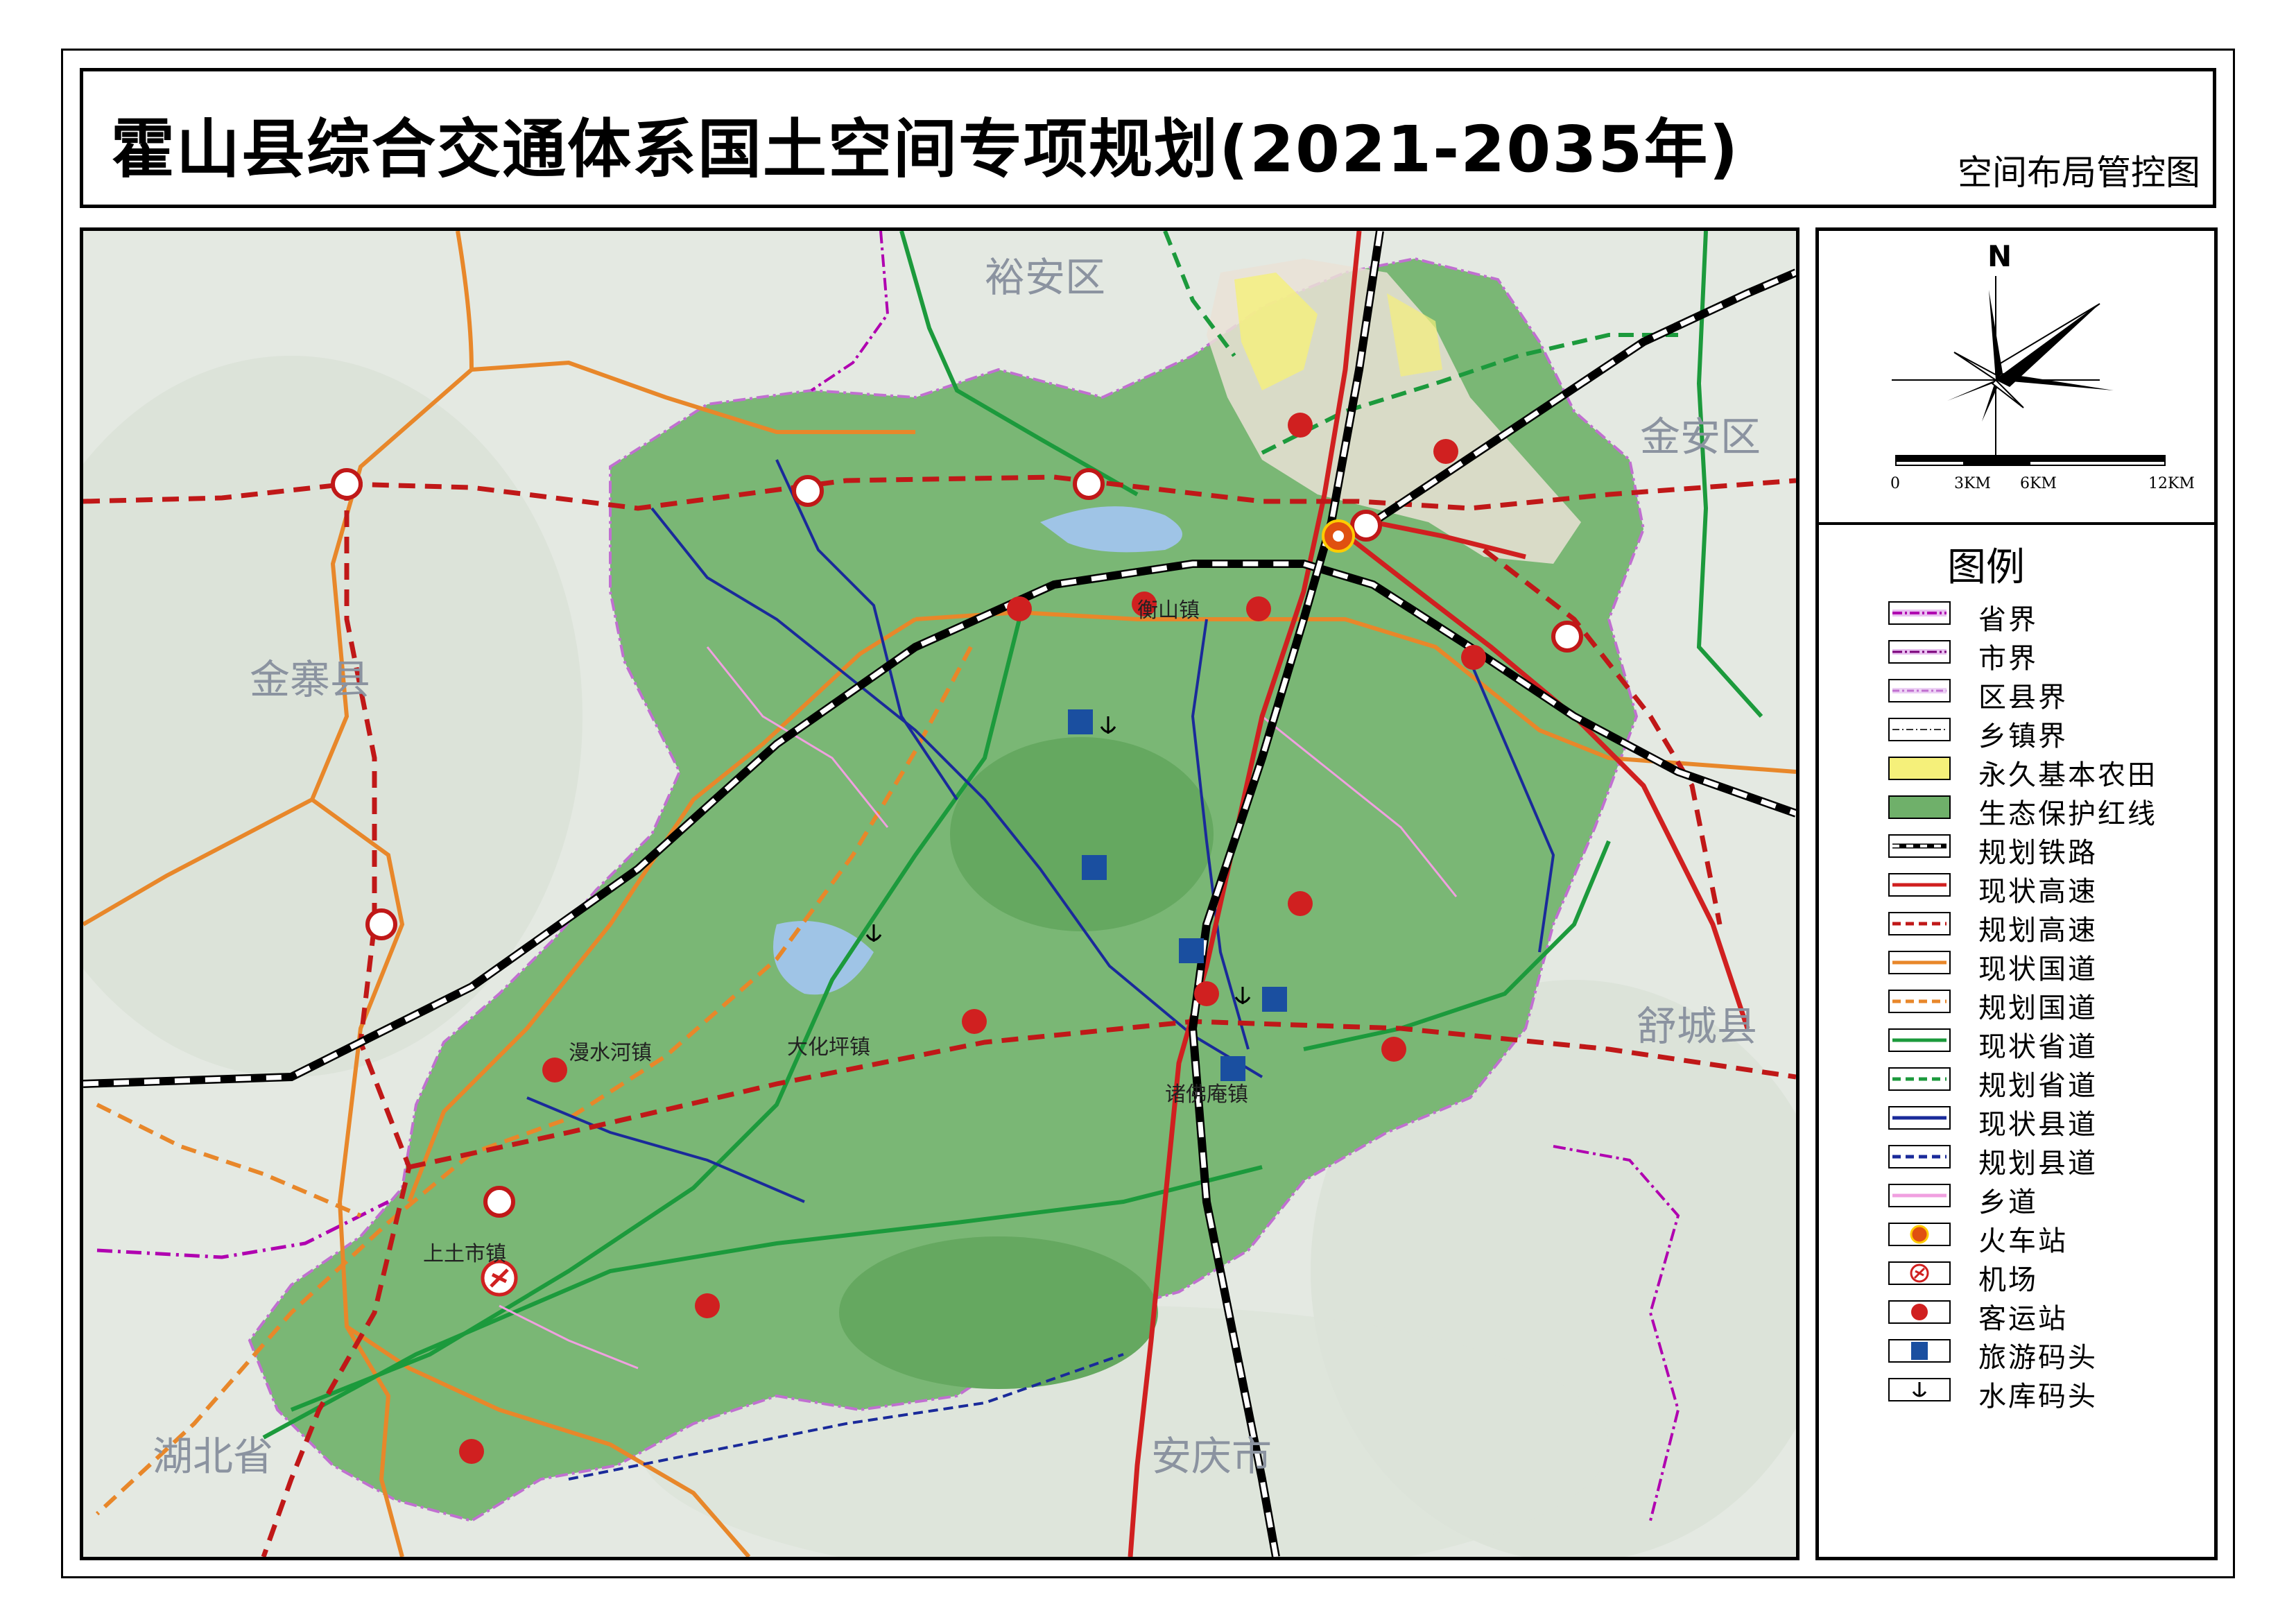  I want to click on legend-item: 省界, so click(2051, 617).